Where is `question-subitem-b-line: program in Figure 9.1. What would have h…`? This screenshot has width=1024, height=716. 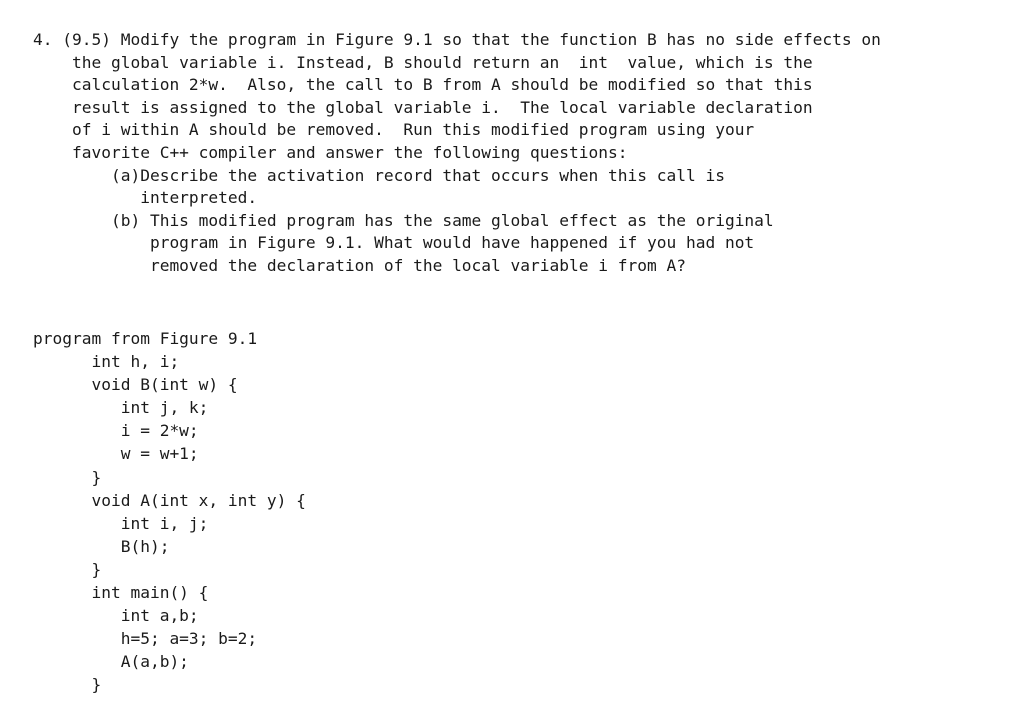
question-subitem-b-line: program in Figure 9.1. What would have h… is located at coordinates (394, 243).